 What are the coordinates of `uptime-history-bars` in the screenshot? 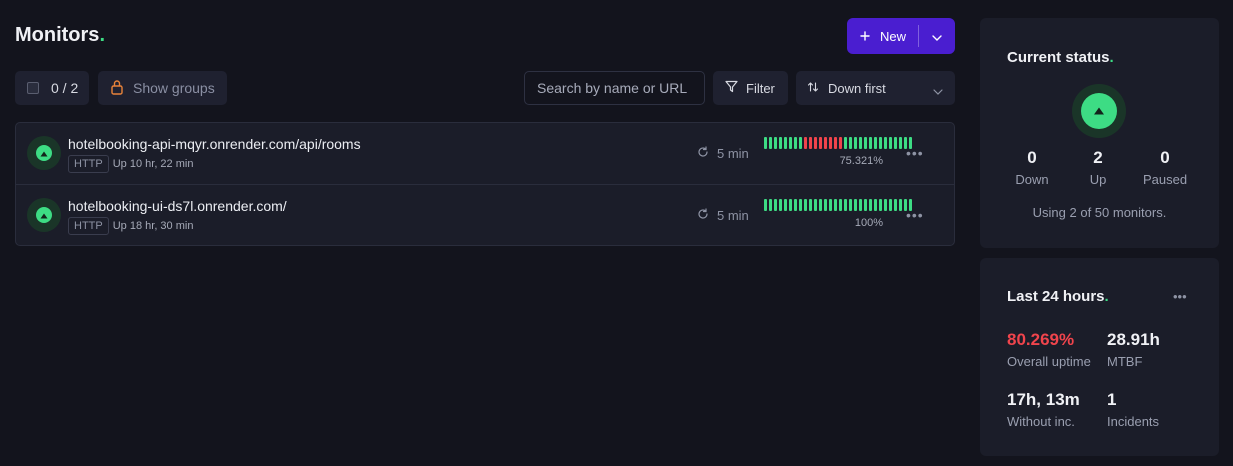 It's located at (838, 205).